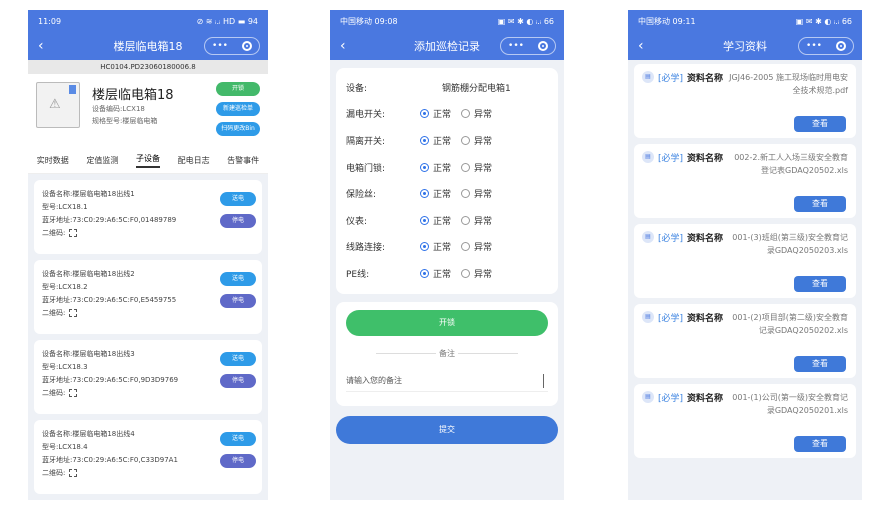  I want to click on remark-title: 备注, so click(447, 353).